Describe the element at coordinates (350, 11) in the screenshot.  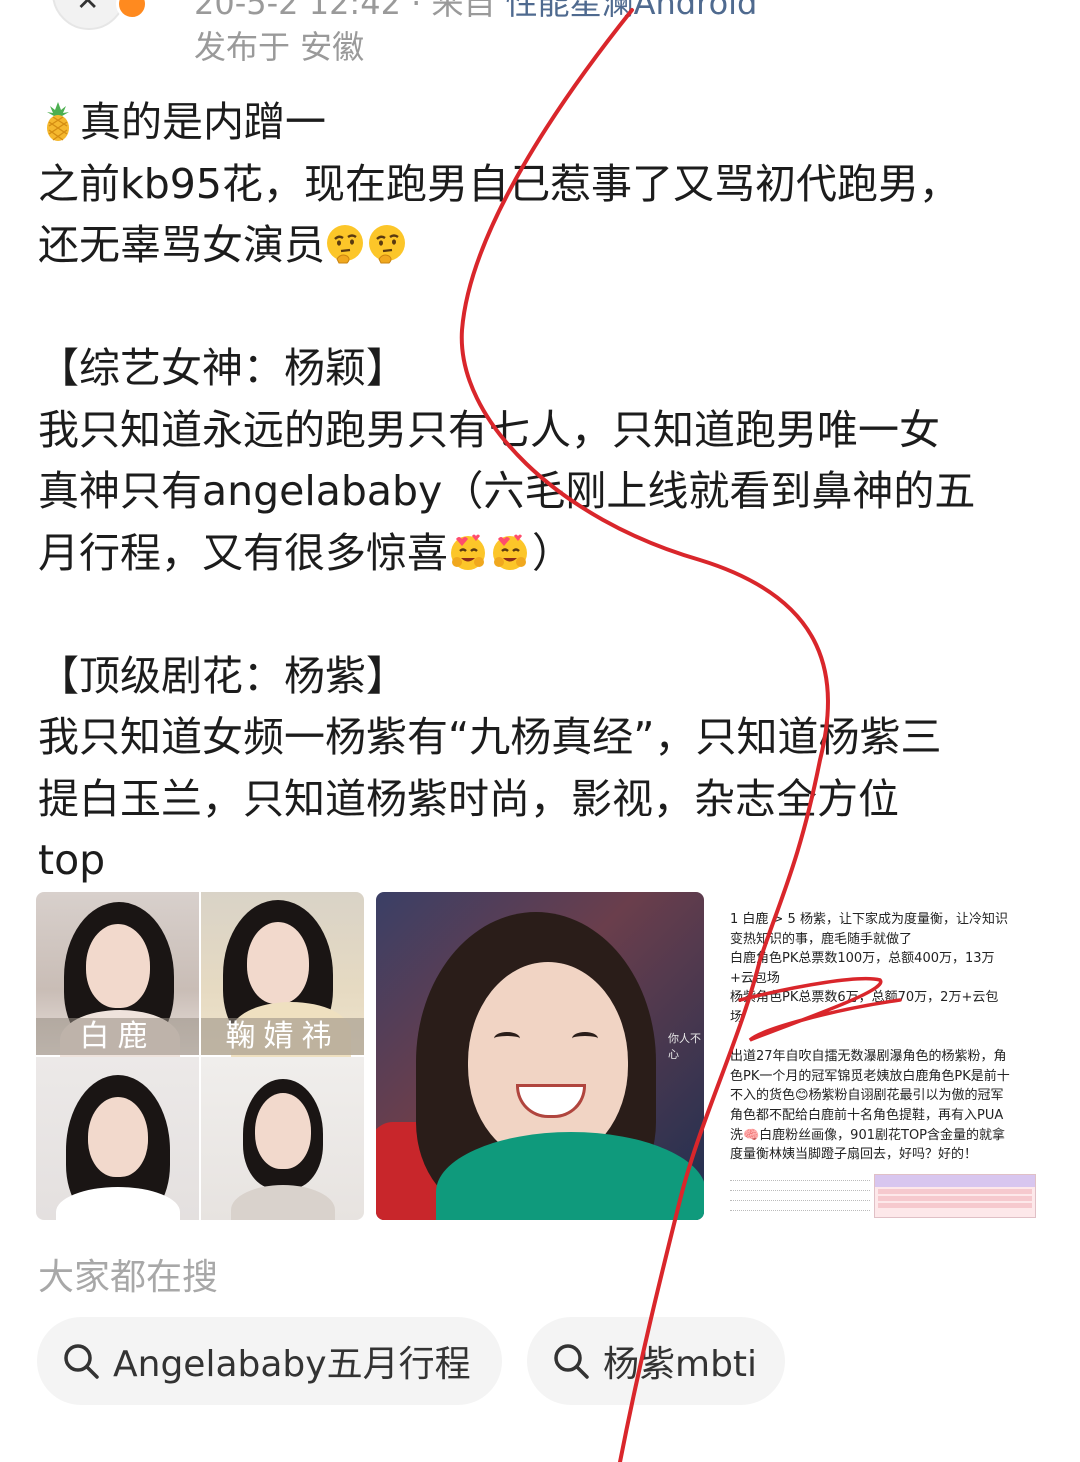
I see `post-timestamp: 20-5-2 12:42 · 来自` at that location.